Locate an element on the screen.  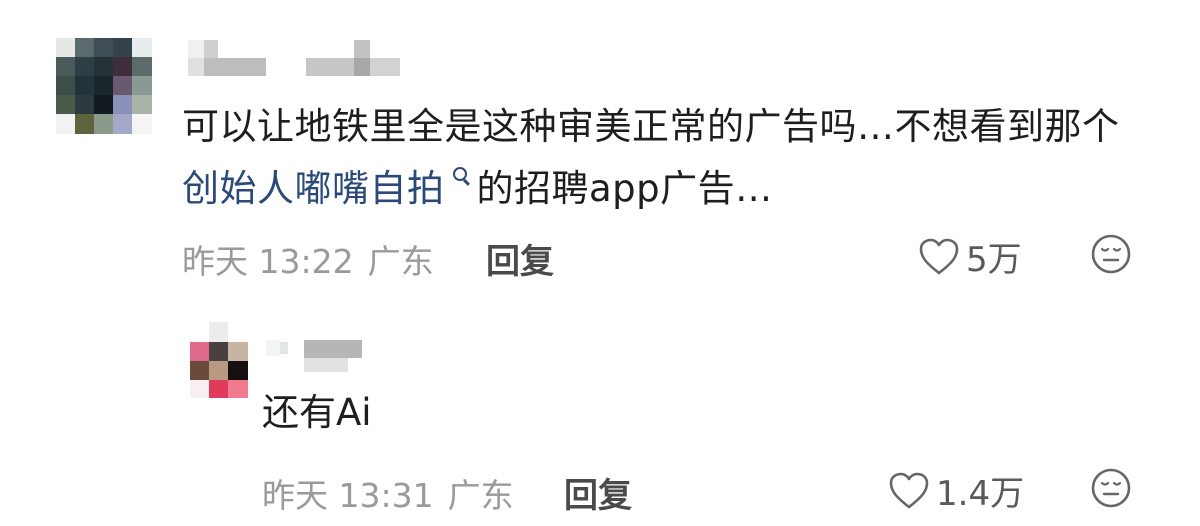
comment-meta: 昨天 13:22 广东 is located at coordinates (308, 259).